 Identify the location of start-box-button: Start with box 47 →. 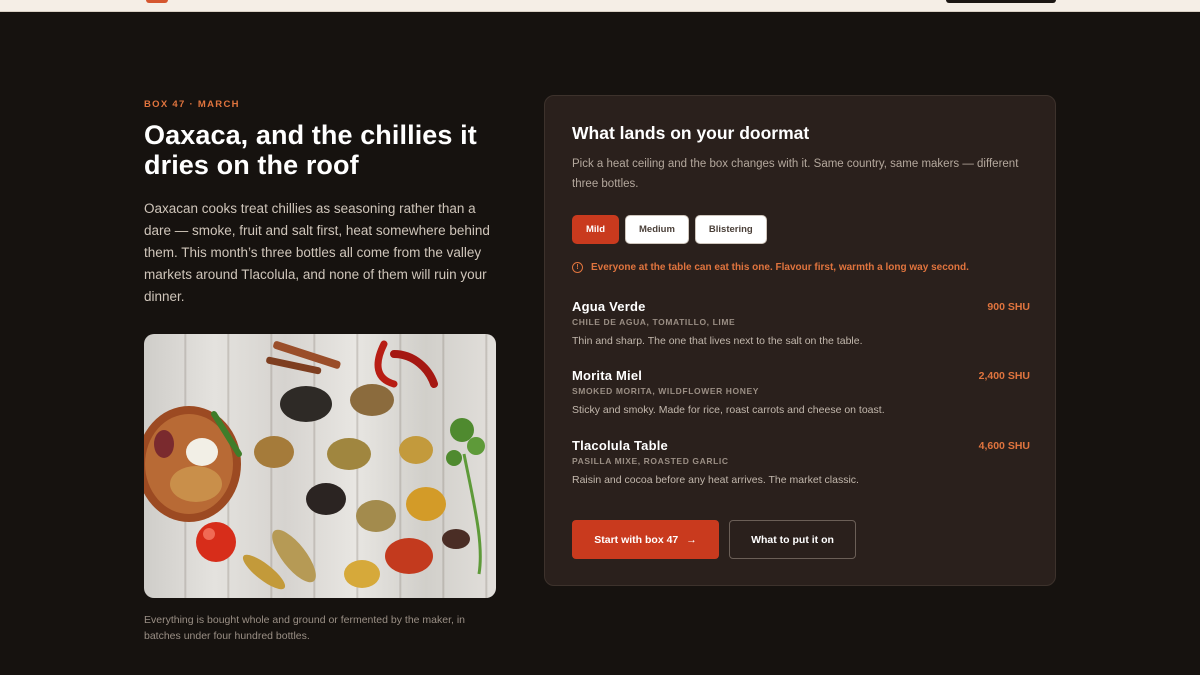
(645, 539).